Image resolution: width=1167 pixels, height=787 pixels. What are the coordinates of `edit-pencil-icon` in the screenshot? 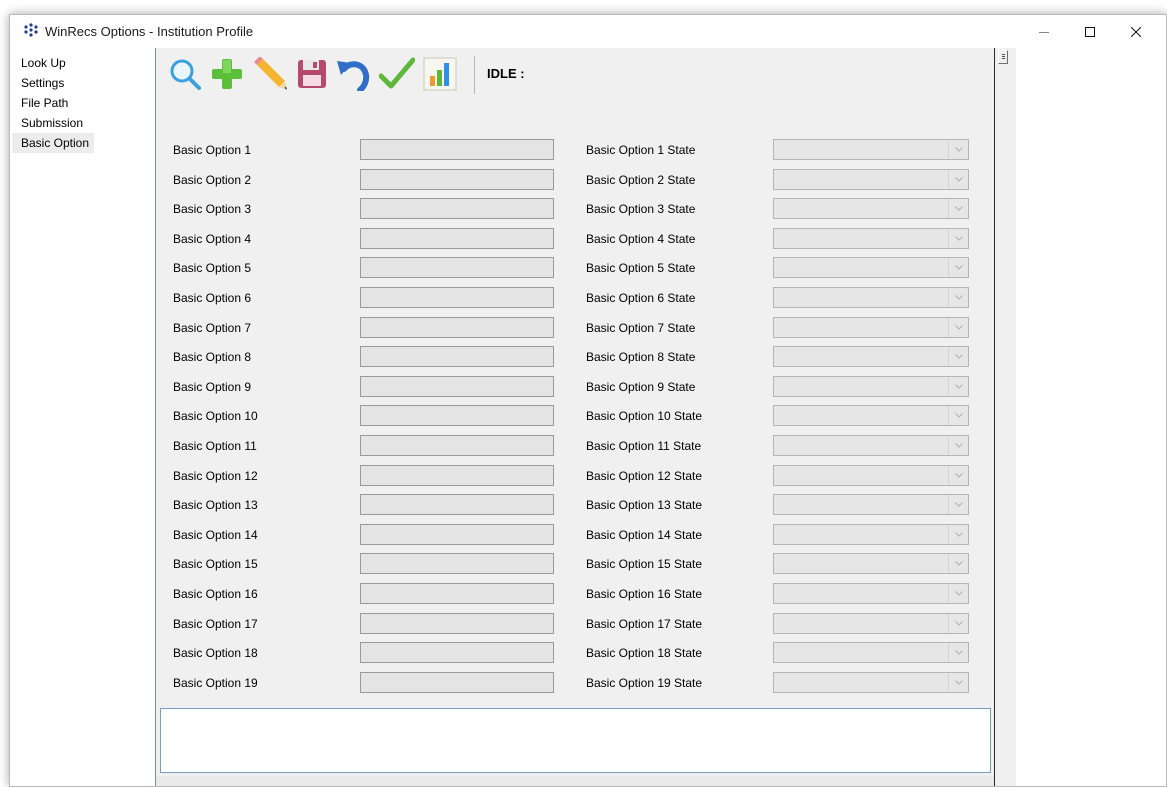 It's located at (270, 73).